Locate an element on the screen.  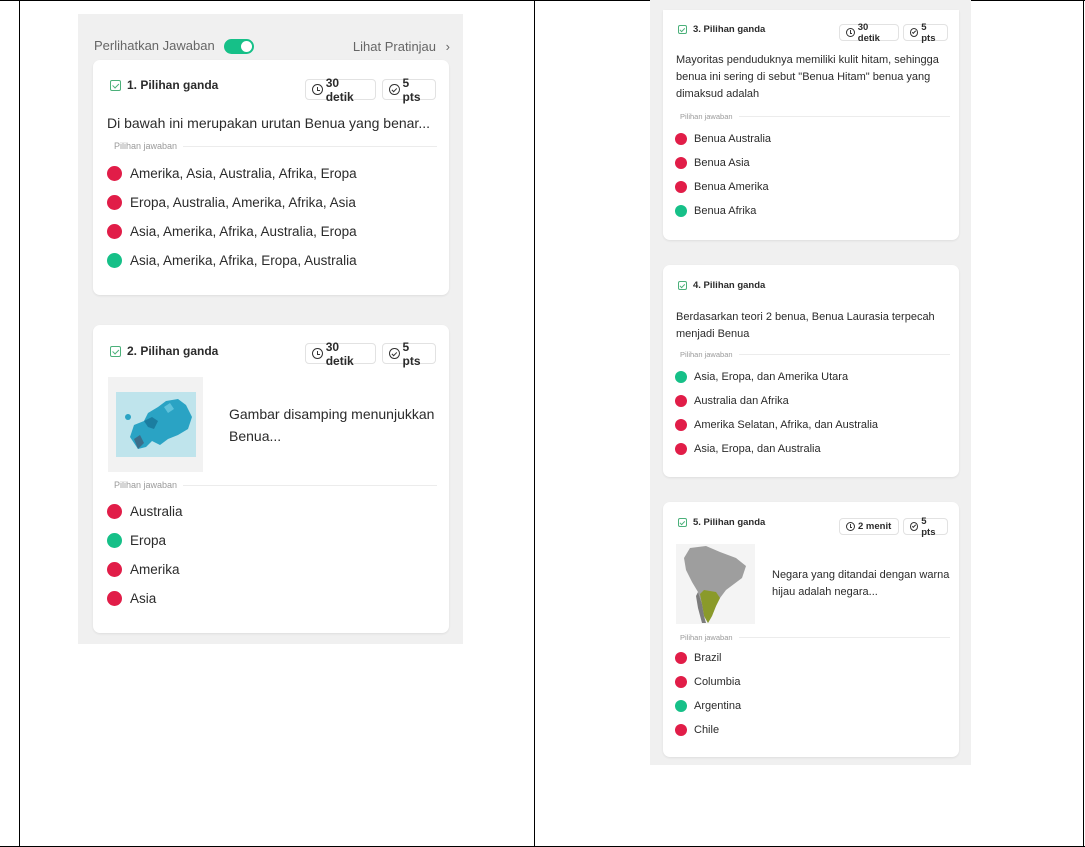
answer-option: Argentina is located at coordinates (708, 706).